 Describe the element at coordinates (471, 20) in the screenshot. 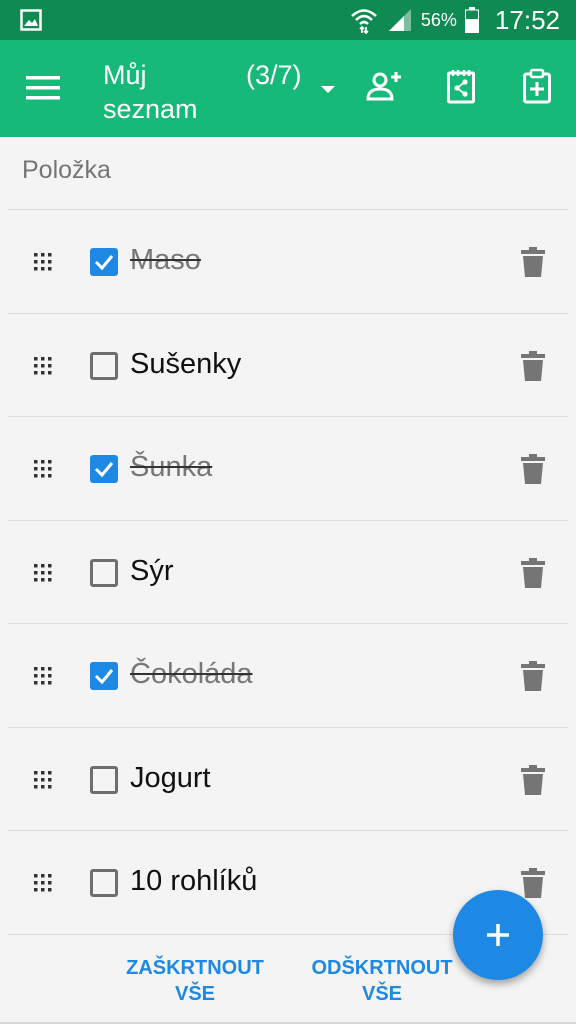

I see `battery-icon` at that location.